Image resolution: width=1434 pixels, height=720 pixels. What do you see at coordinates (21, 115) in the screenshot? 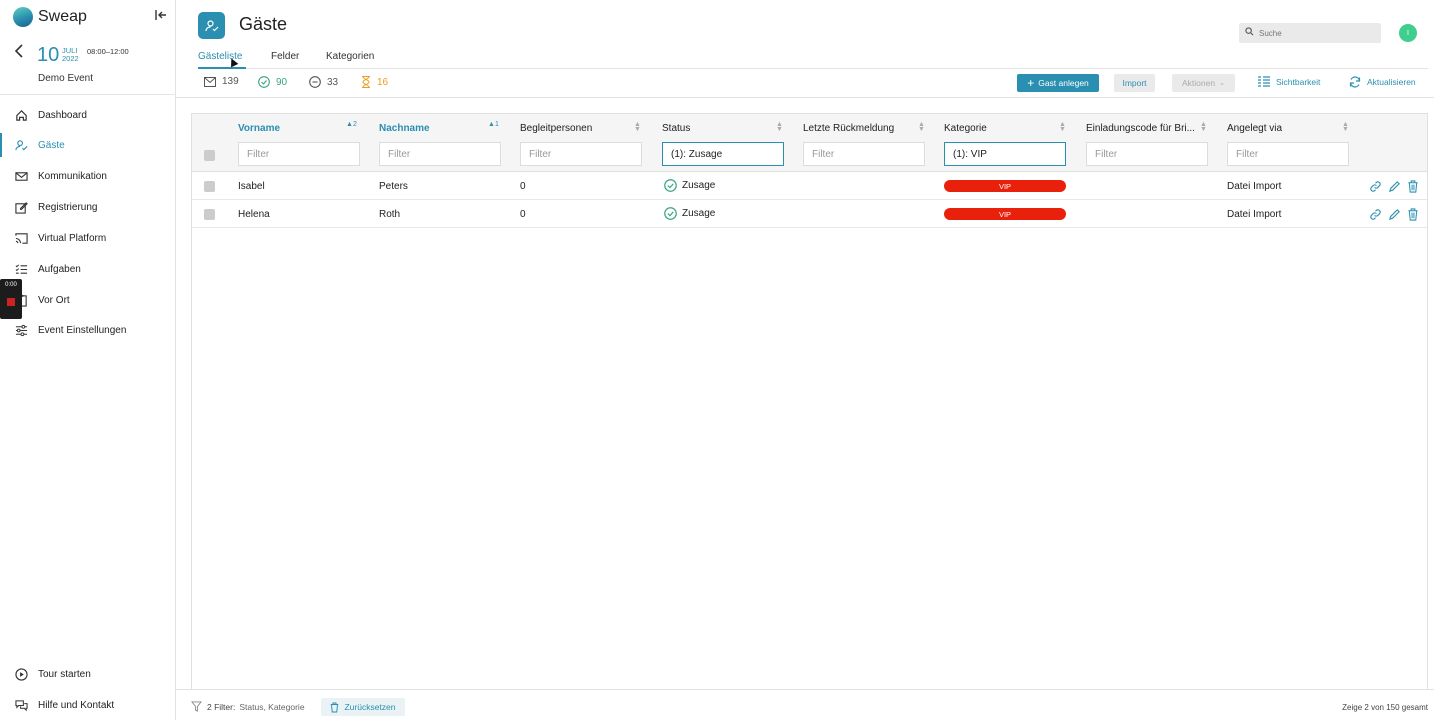
I see `home-icon` at bounding box center [21, 115].